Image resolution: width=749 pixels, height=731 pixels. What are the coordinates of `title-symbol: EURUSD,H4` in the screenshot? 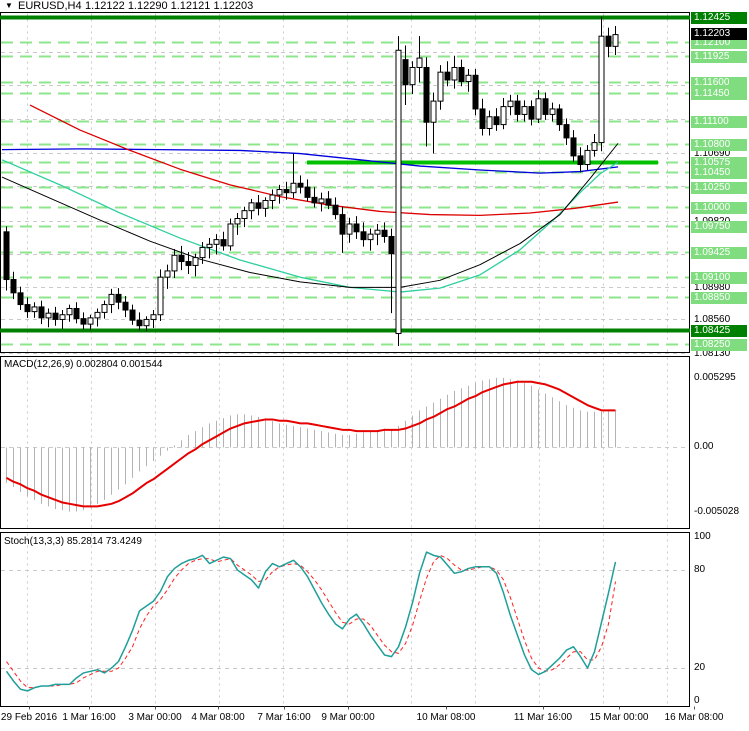 It's located at (50, 6).